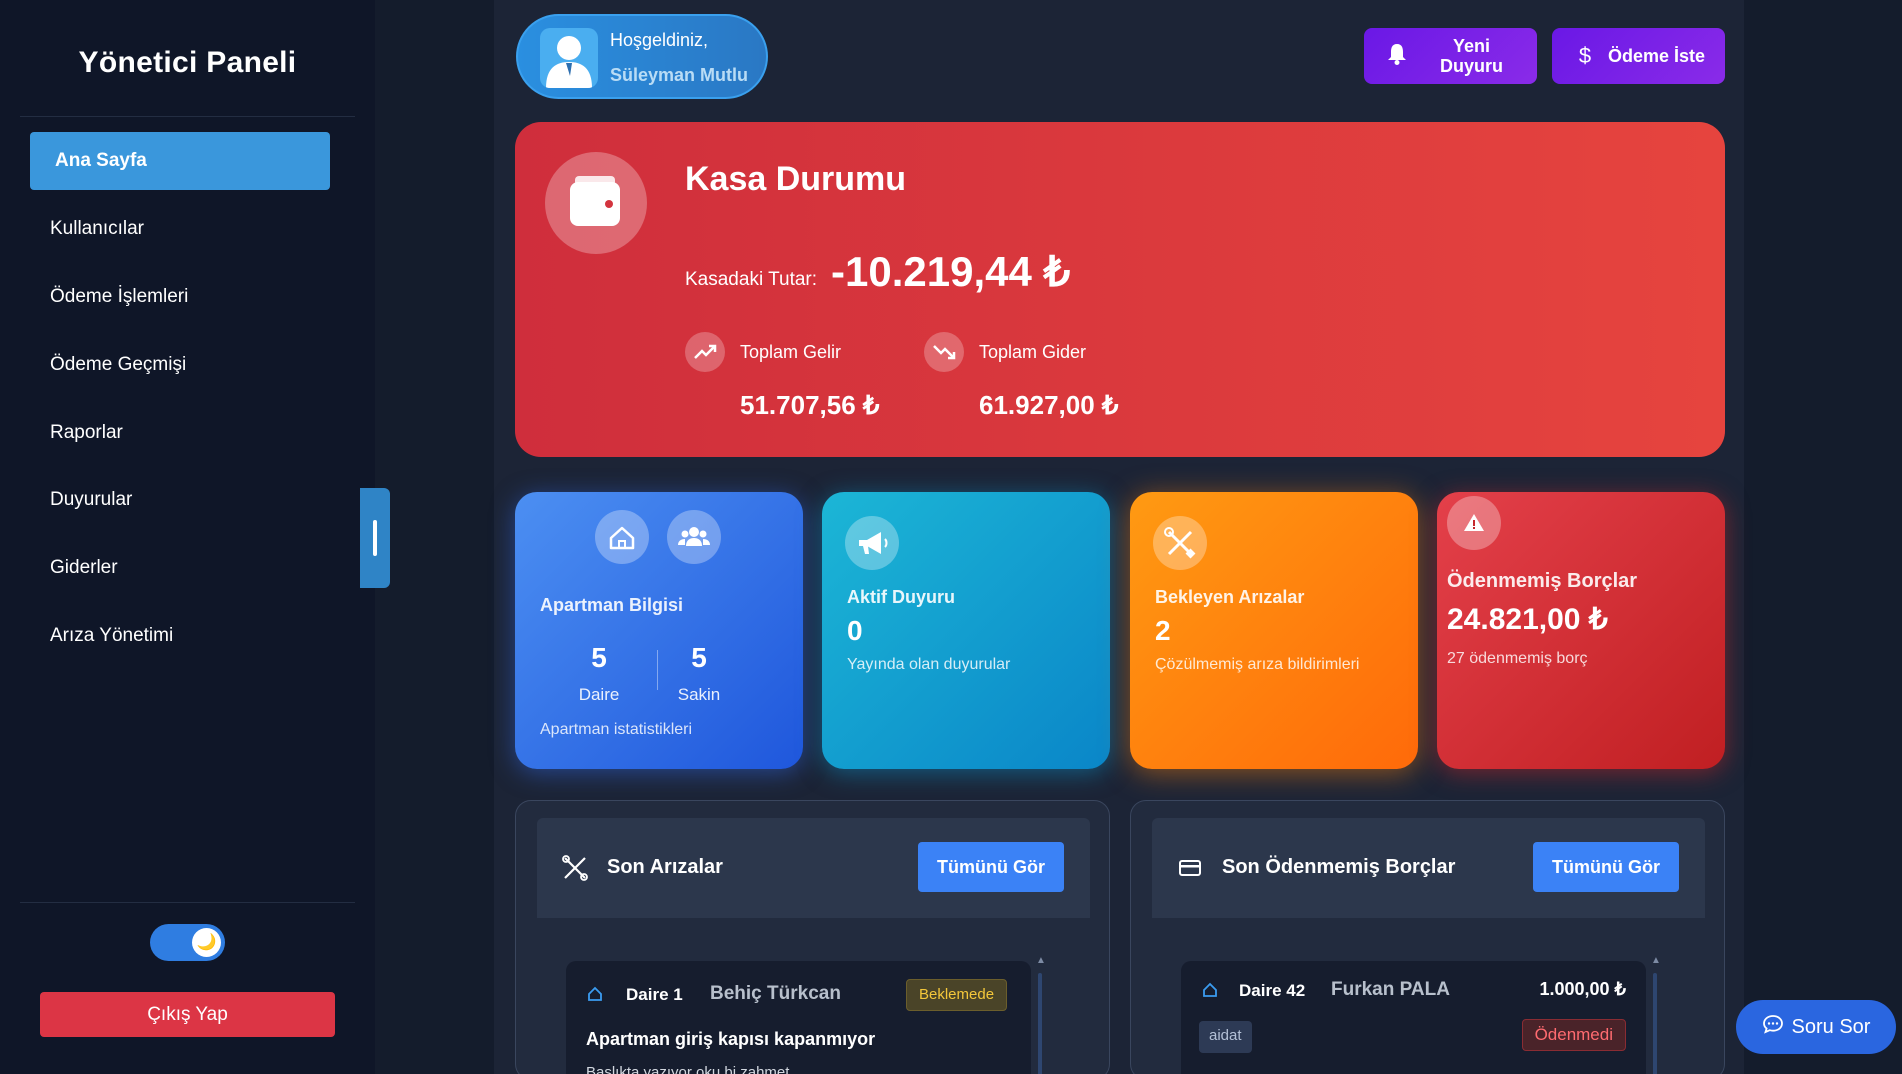 The width and height of the screenshot is (1902, 1074). I want to click on wallet-icon, so click(596, 203).